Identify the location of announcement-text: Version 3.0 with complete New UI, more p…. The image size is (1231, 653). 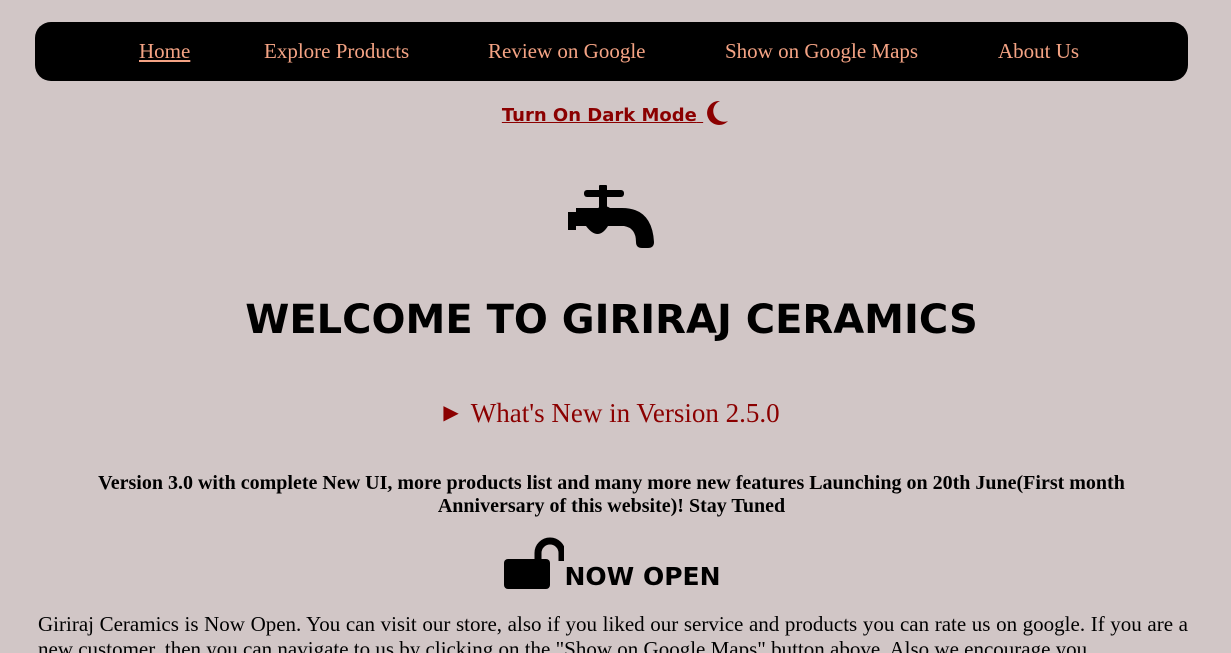
(611, 494).